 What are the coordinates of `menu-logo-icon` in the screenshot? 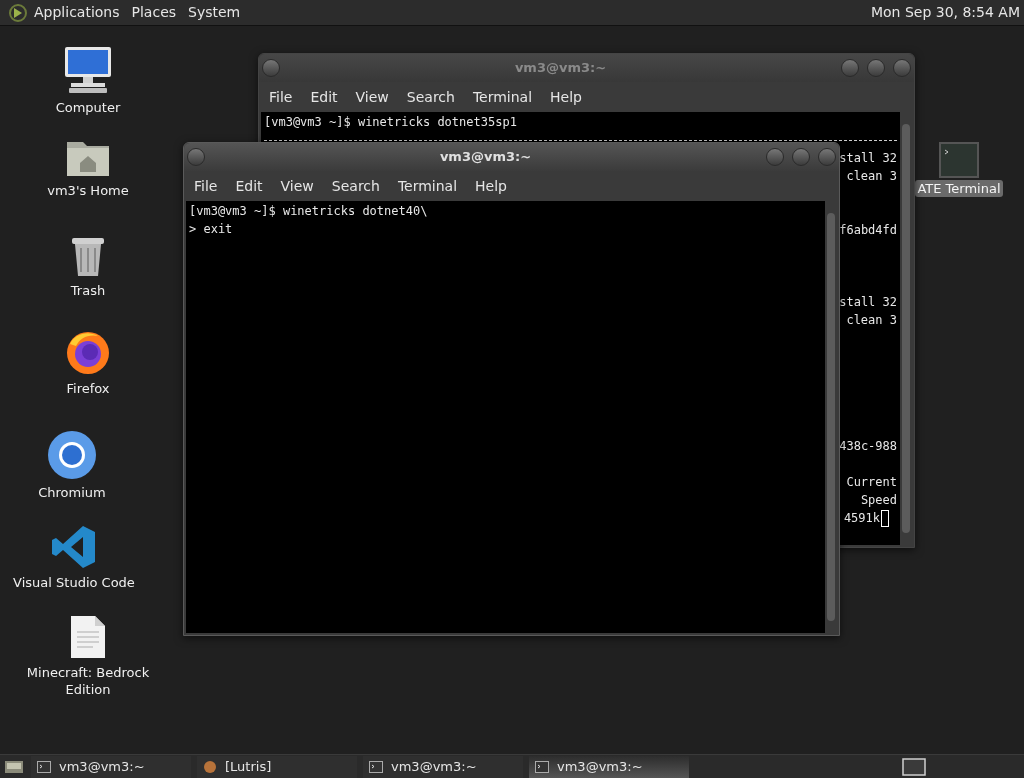 It's located at (18, 12).